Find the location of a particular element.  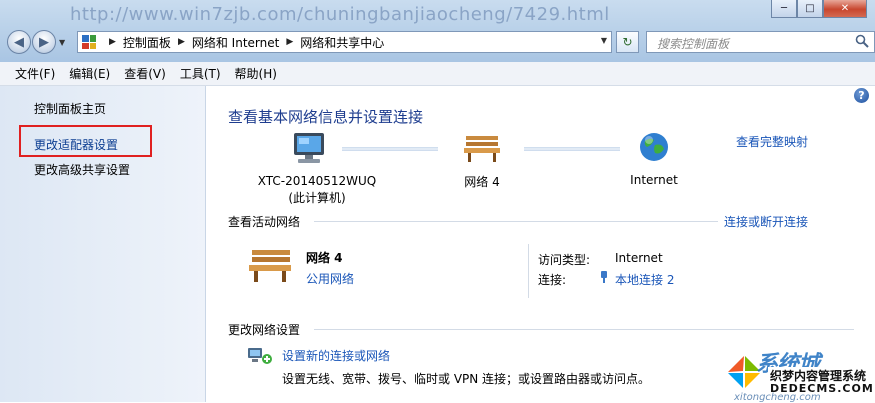

address-dropdown-icon: ▼ is located at coordinates (604, 40).